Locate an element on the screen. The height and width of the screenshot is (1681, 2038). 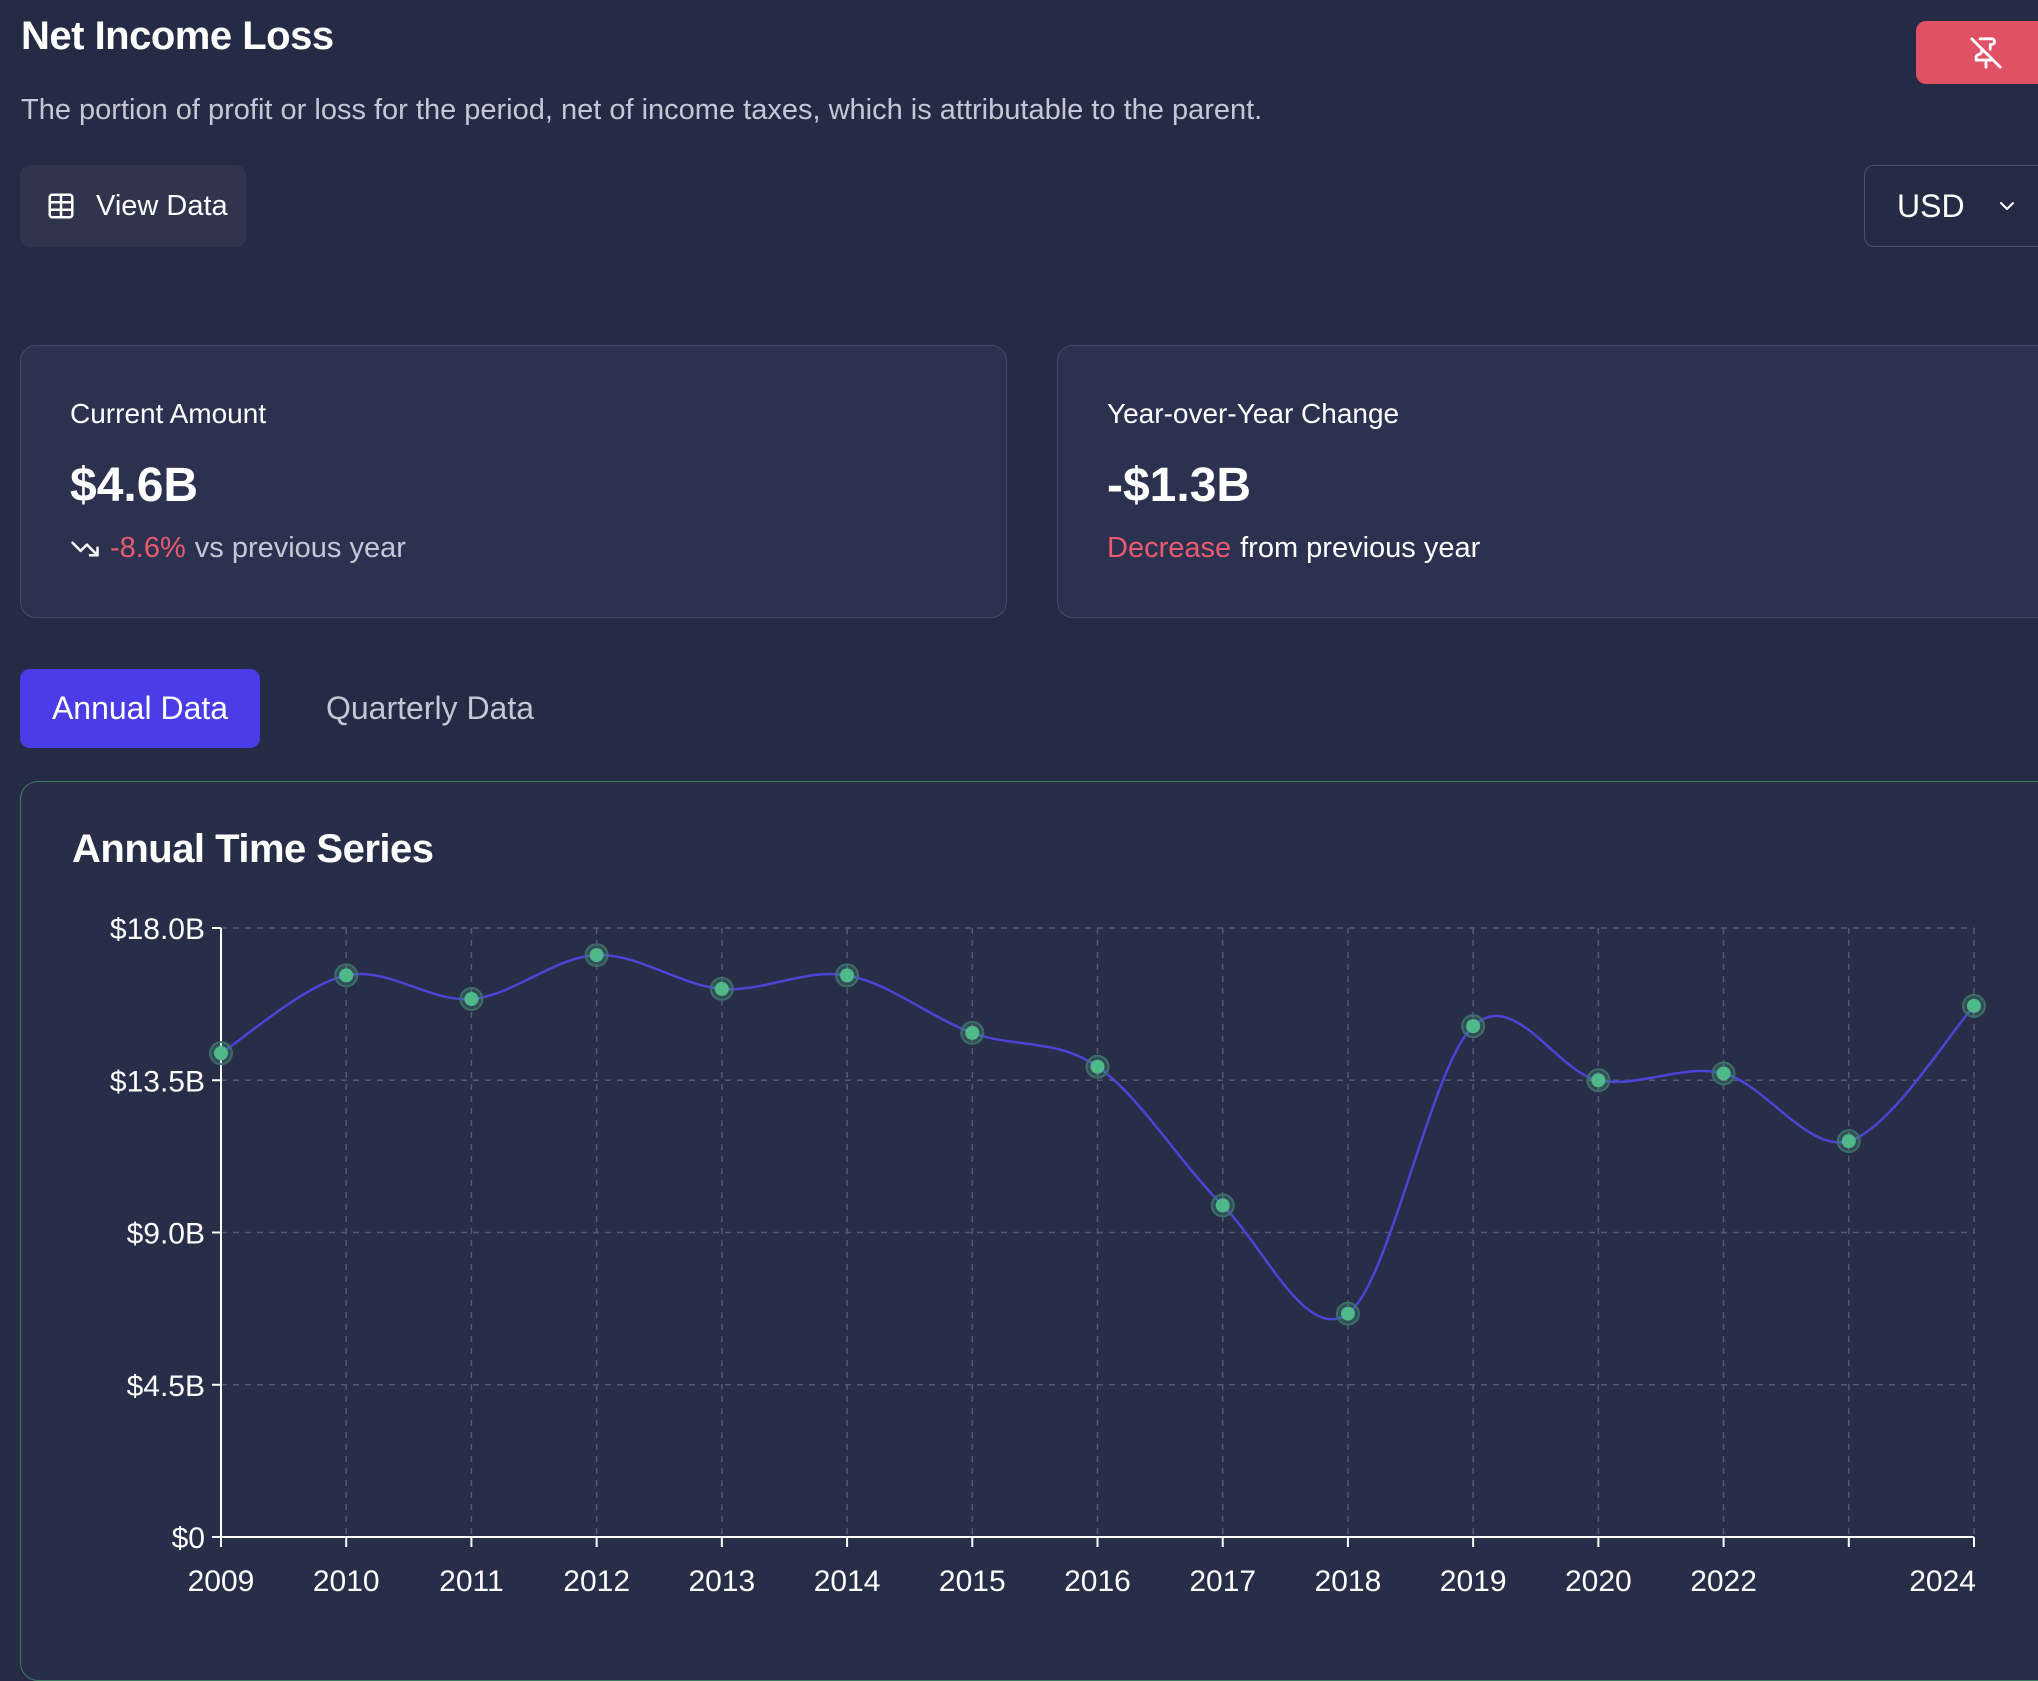
unpin-button is located at coordinates (1977, 52).